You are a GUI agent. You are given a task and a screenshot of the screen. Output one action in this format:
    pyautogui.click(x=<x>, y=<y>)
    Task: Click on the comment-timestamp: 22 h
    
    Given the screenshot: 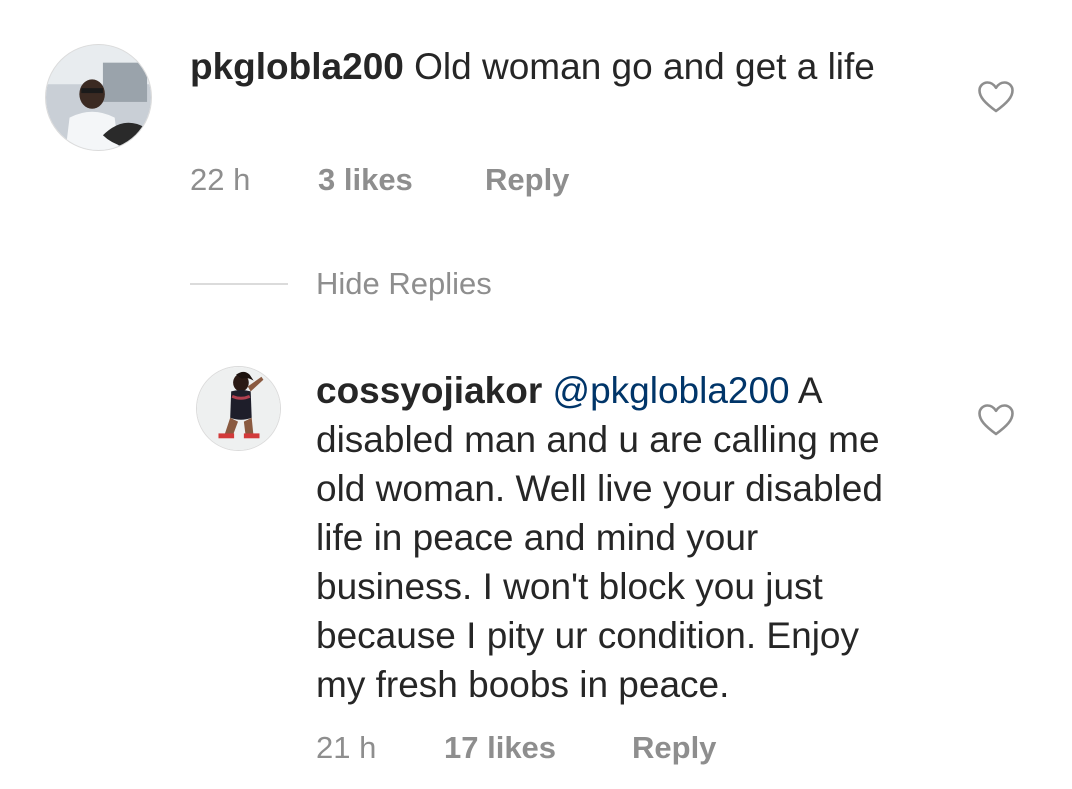 What is the action you would take?
    pyautogui.click(x=220, y=179)
    